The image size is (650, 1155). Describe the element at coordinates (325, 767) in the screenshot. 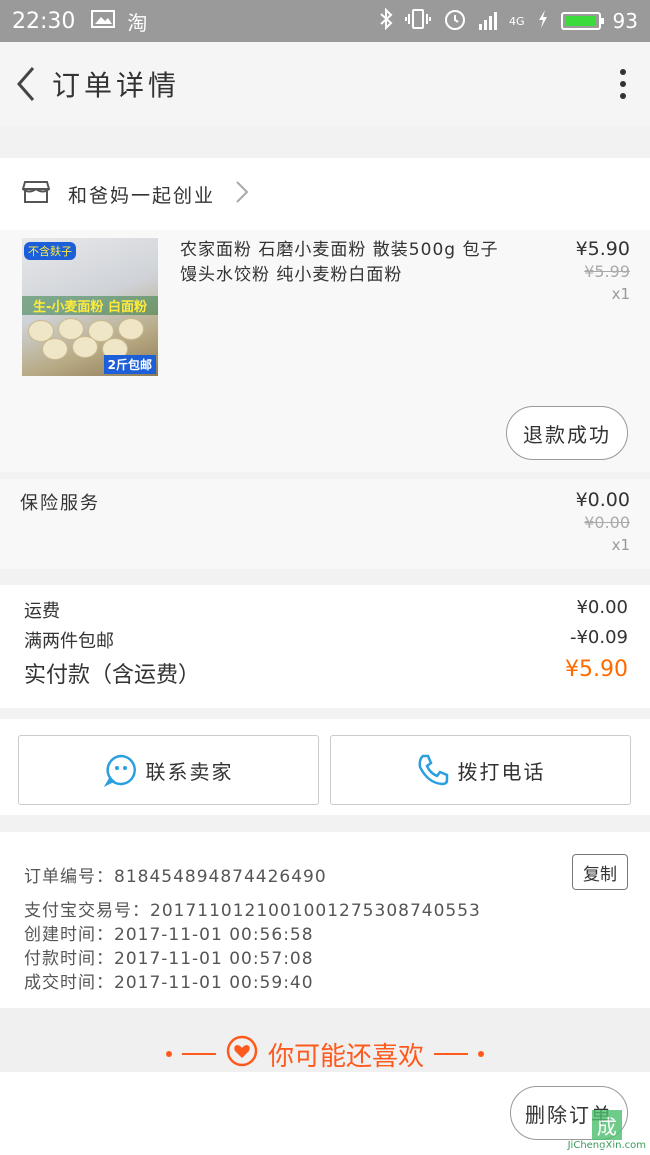

I see `action-buttons: 联系卖家 拨打电话` at that location.